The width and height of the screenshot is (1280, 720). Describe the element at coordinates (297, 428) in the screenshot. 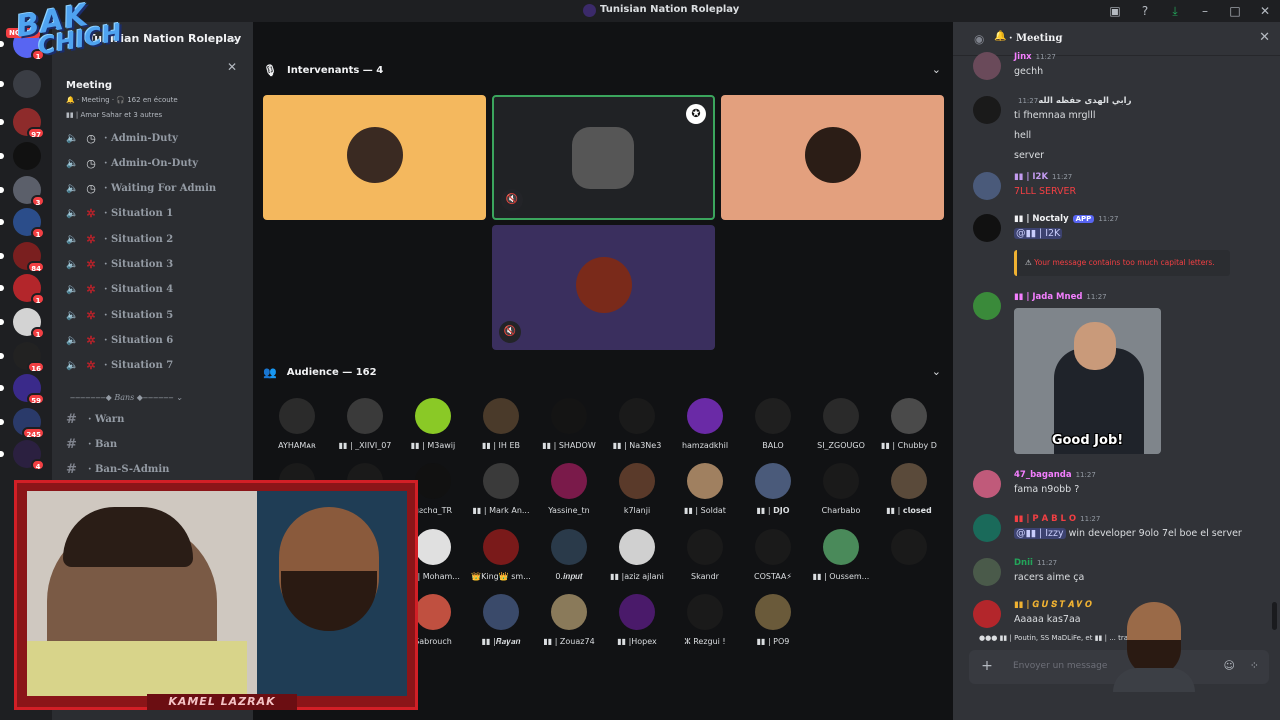

I see `audience-member: AYHAMᴀʀ` at that location.